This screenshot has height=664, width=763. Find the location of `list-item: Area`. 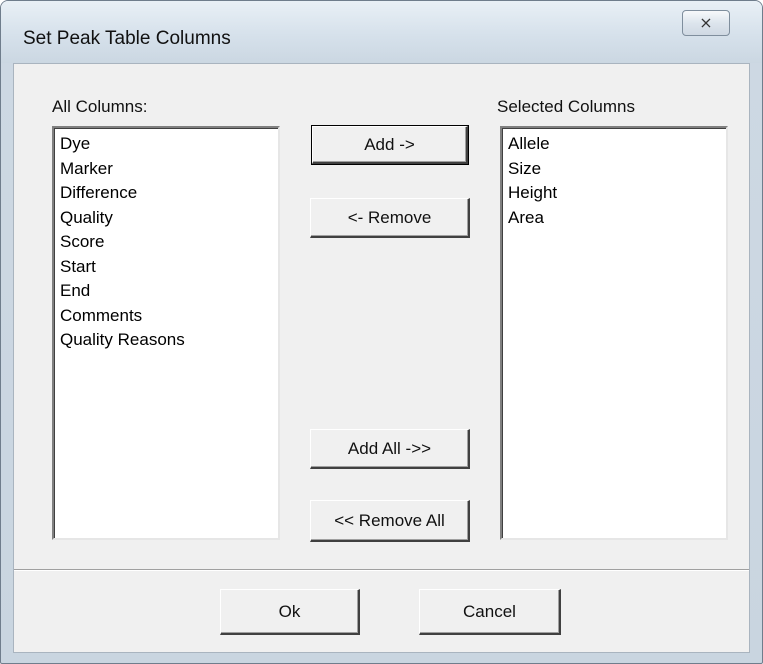

list-item: Area is located at coordinates (614, 218).